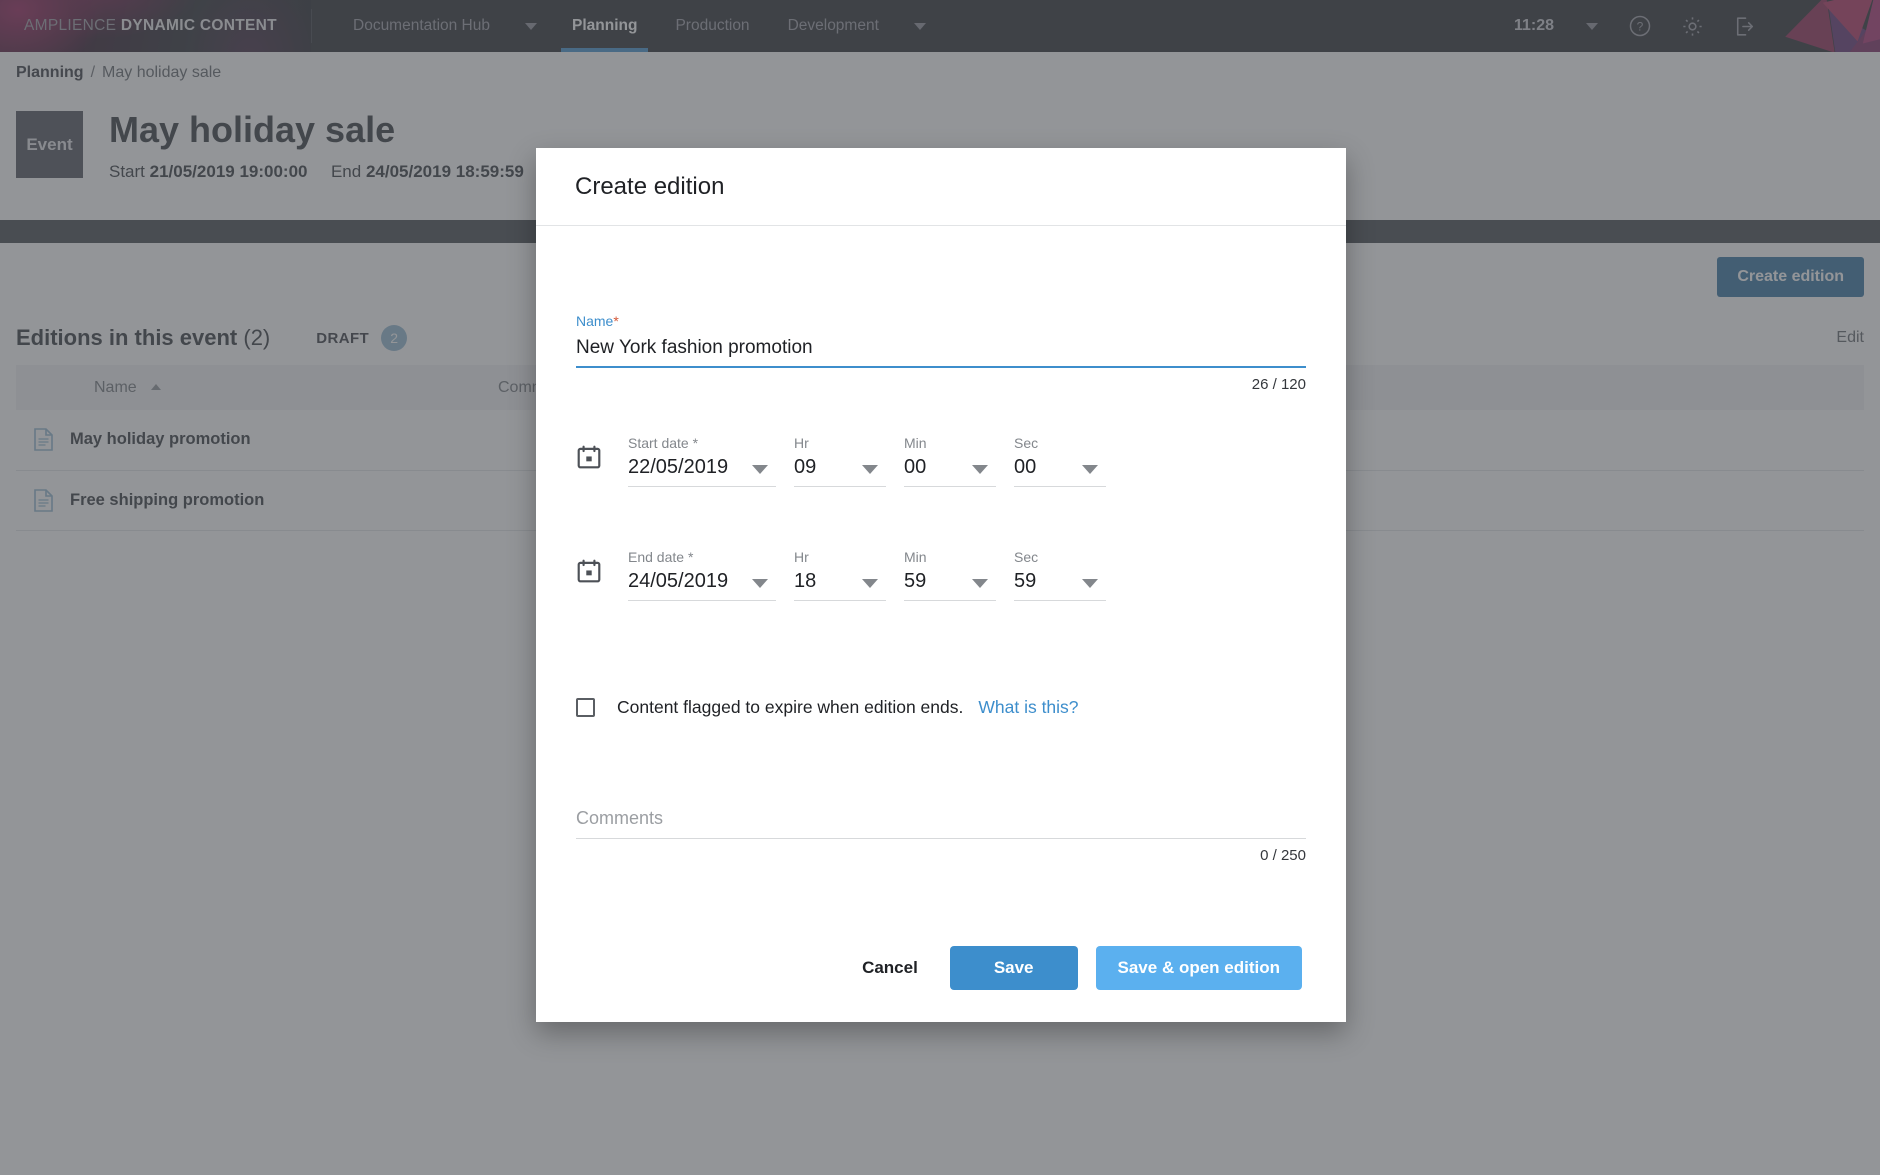 The image size is (1880, 1175). Describe the element at coordinates (678, 467) in the screenshot. I see `start-date-value: 22/05/2019` at that location.